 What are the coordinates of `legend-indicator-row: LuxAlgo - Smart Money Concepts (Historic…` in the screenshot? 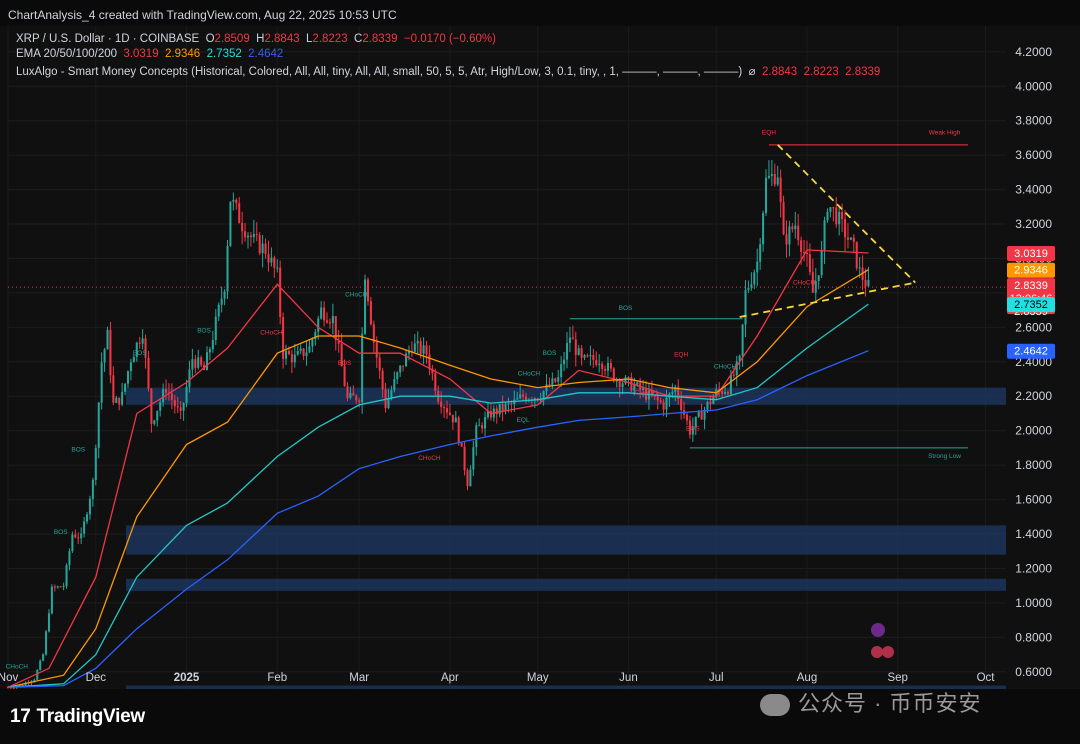 It's located at (448, 71).